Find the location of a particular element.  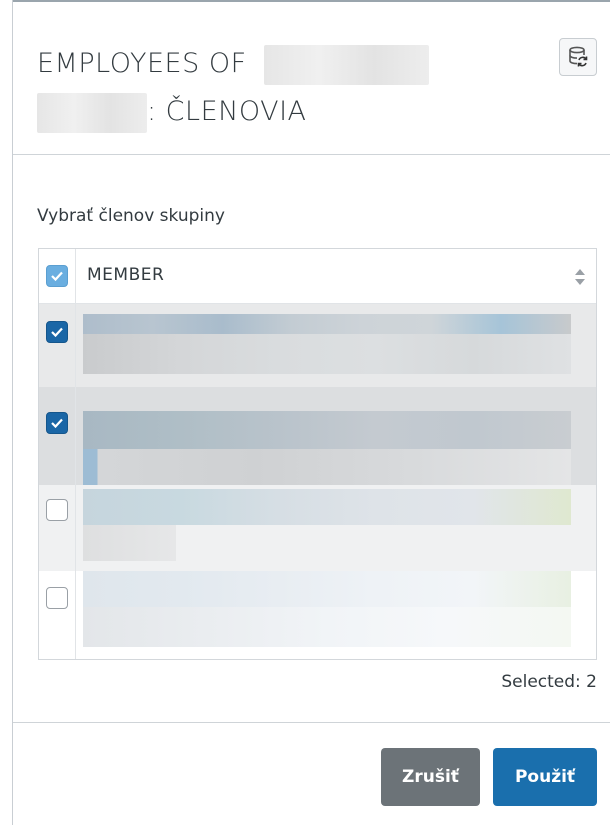

table-header: MEMBER is located at coordinates (317, 276).